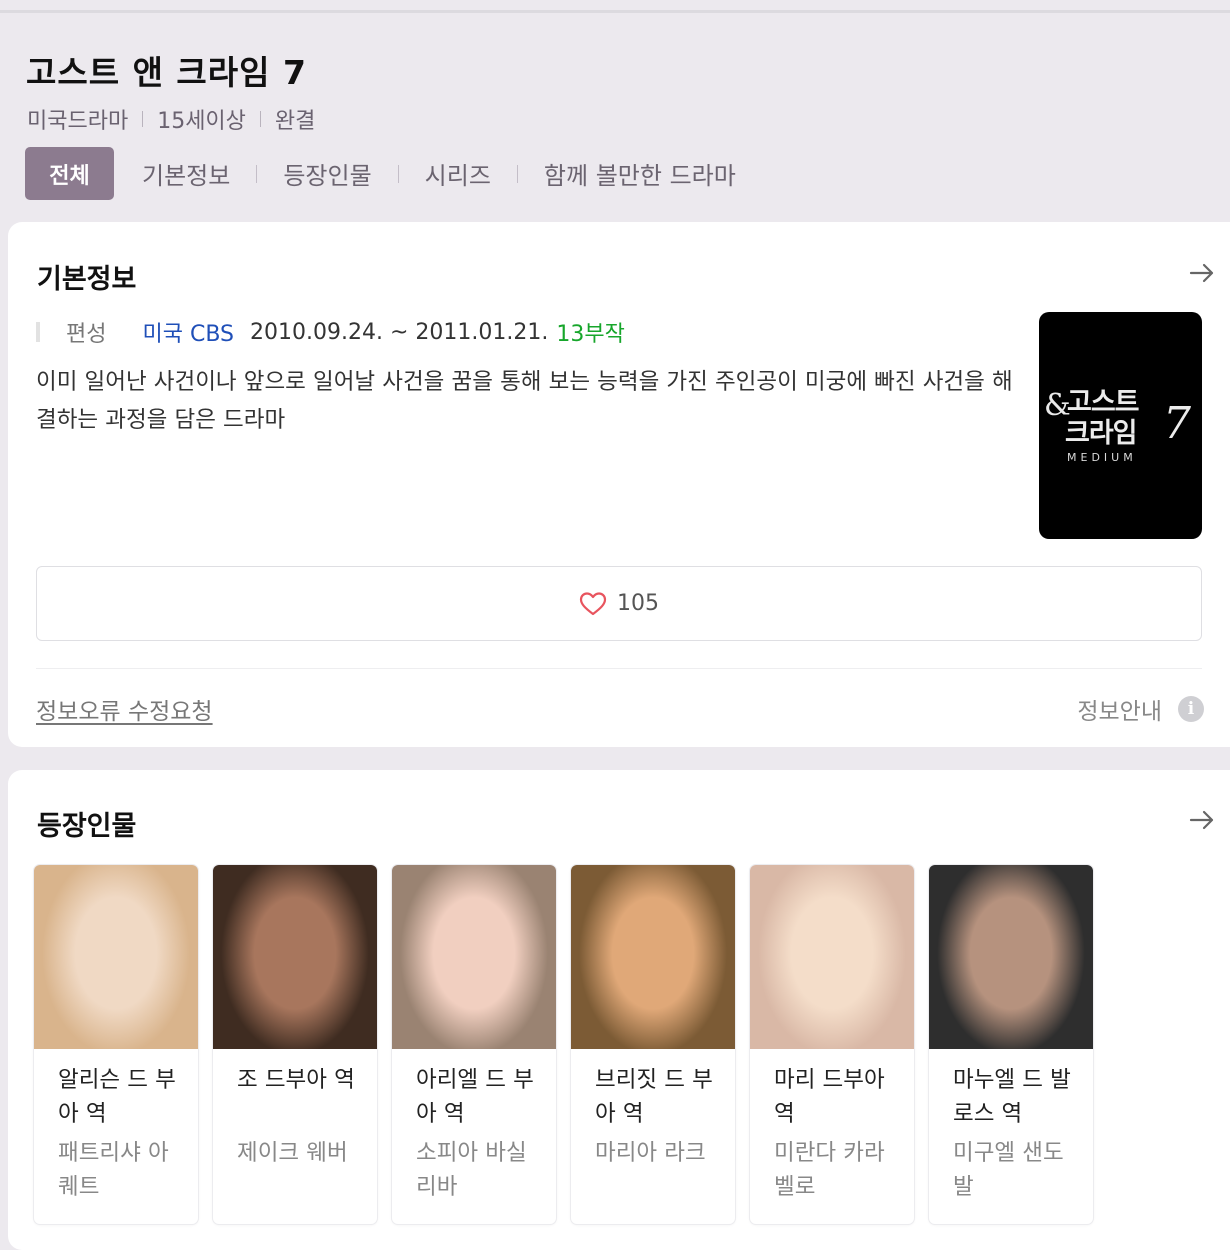  I want to click on basic-info-title: 기본정보, so click(87, 279).